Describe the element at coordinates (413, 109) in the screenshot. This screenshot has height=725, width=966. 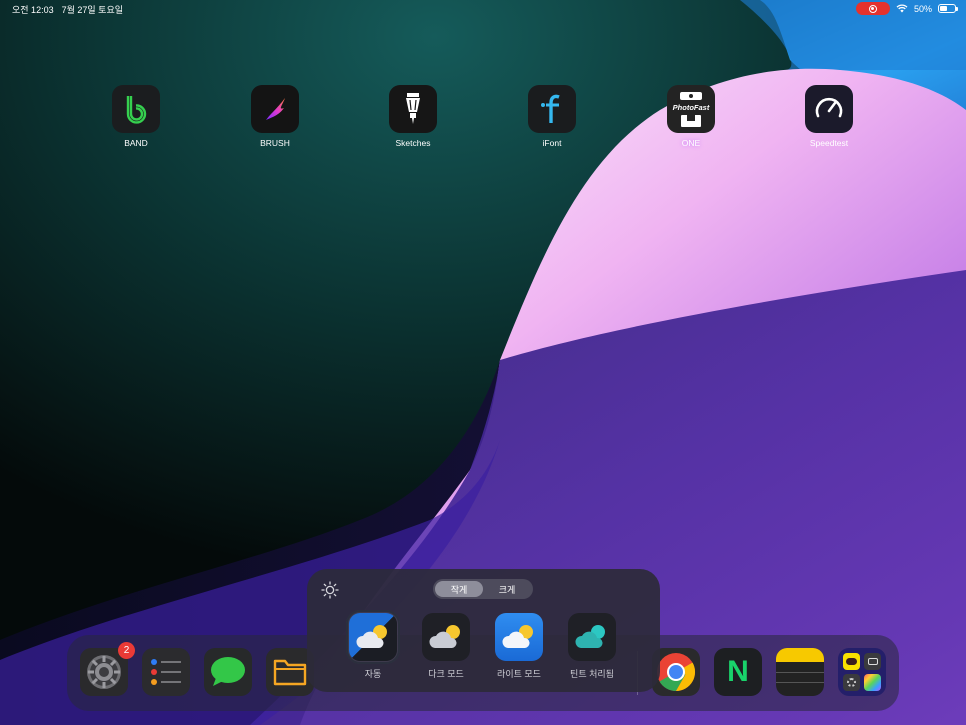
I see `sketches-icon` at that location.